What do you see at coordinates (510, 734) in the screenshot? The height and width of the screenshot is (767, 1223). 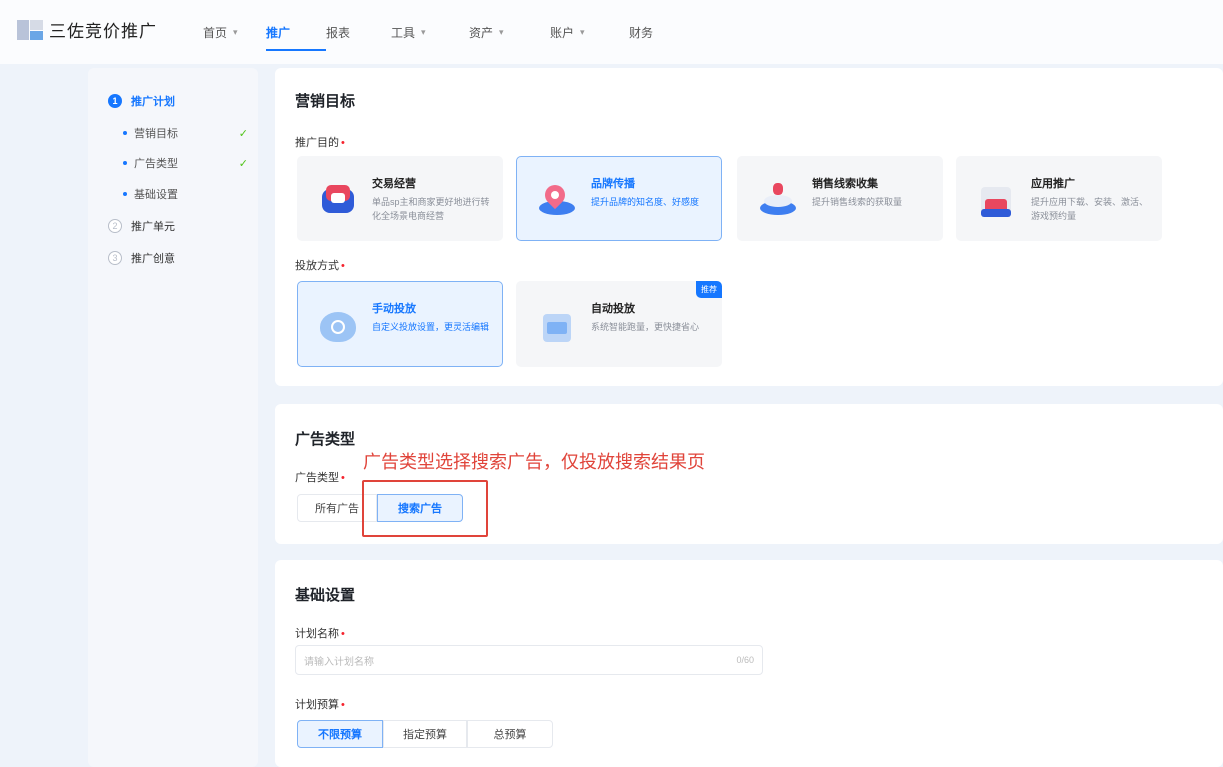 I see `budget-total-button: 总预算` at bounding box center [510, 734].